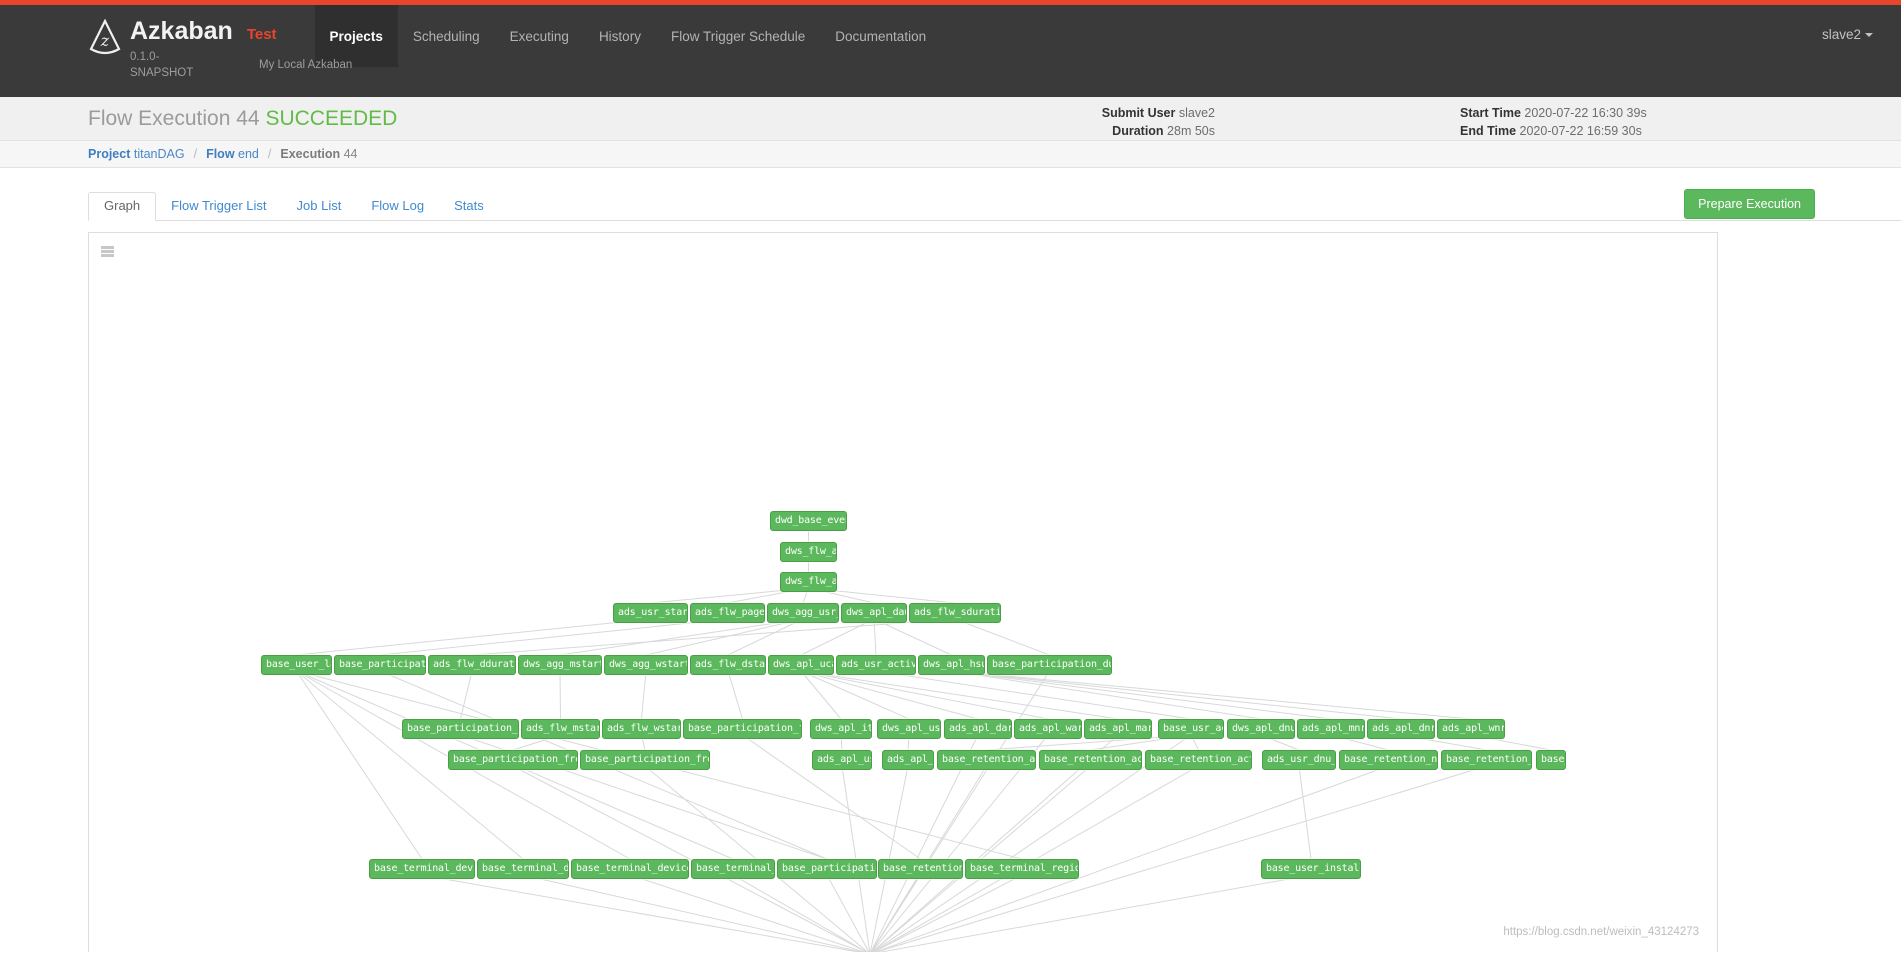 The height and width of the screenshot is (963, 1901). I want to click on dag-node-dws_agg_mstart_cube: dws_agg_mstart_cube, so click(560, 665).